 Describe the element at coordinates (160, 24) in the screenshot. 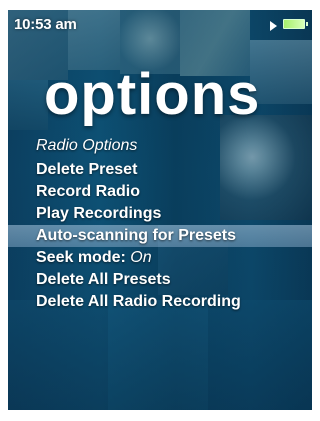

I see `status-bar: 10:53 am` at that location.